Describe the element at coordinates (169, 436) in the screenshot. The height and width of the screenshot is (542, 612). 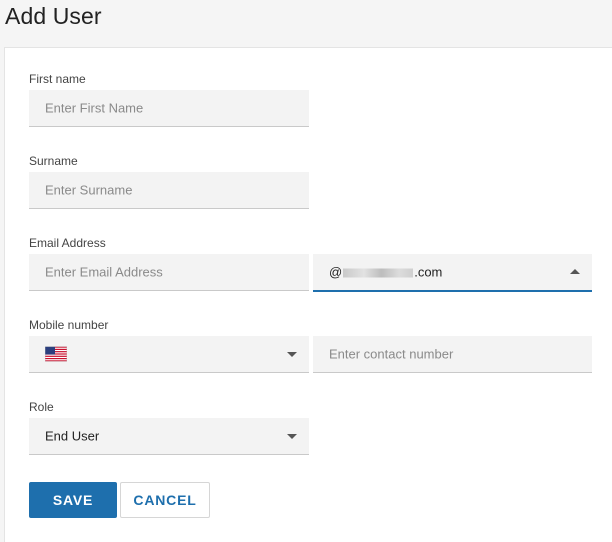
I see `role-select: End User` at that location.